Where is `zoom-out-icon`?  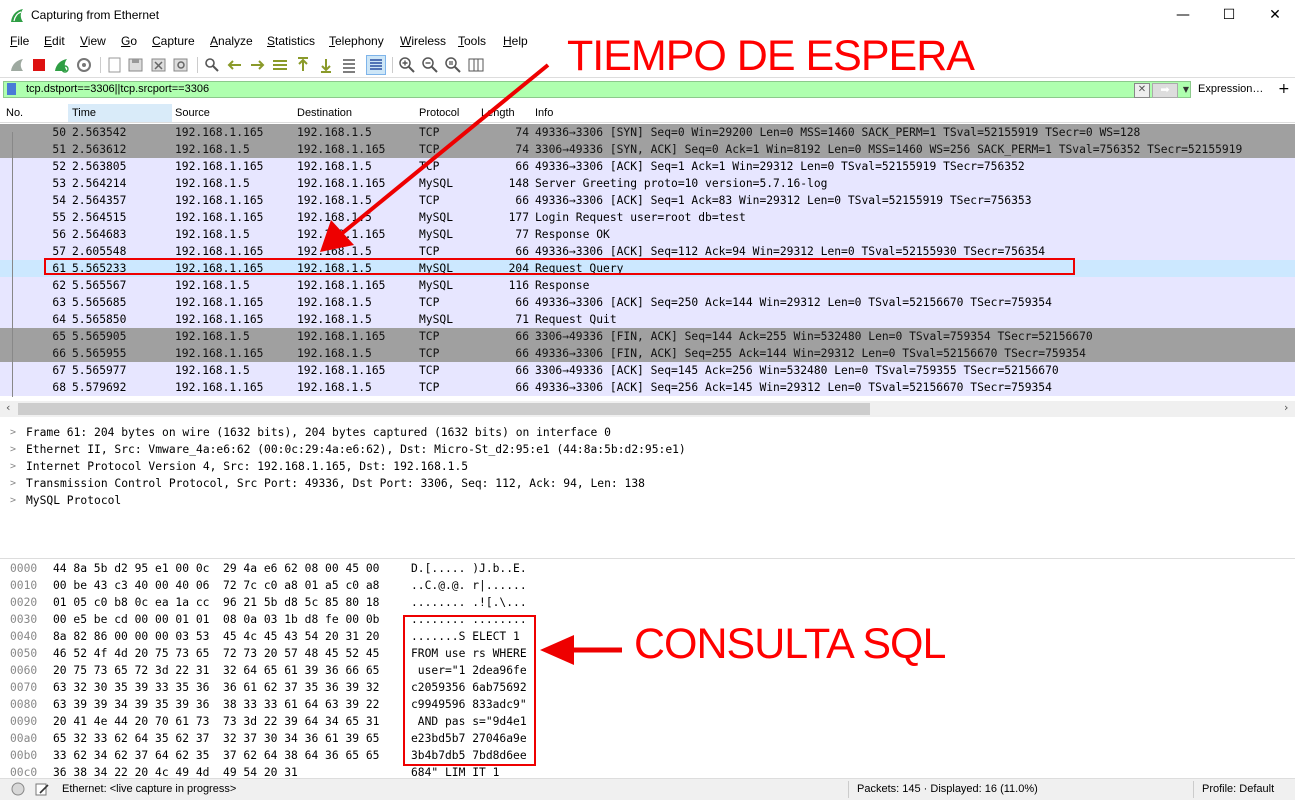 zoom-out-icon is located at coordinates (430, 65).